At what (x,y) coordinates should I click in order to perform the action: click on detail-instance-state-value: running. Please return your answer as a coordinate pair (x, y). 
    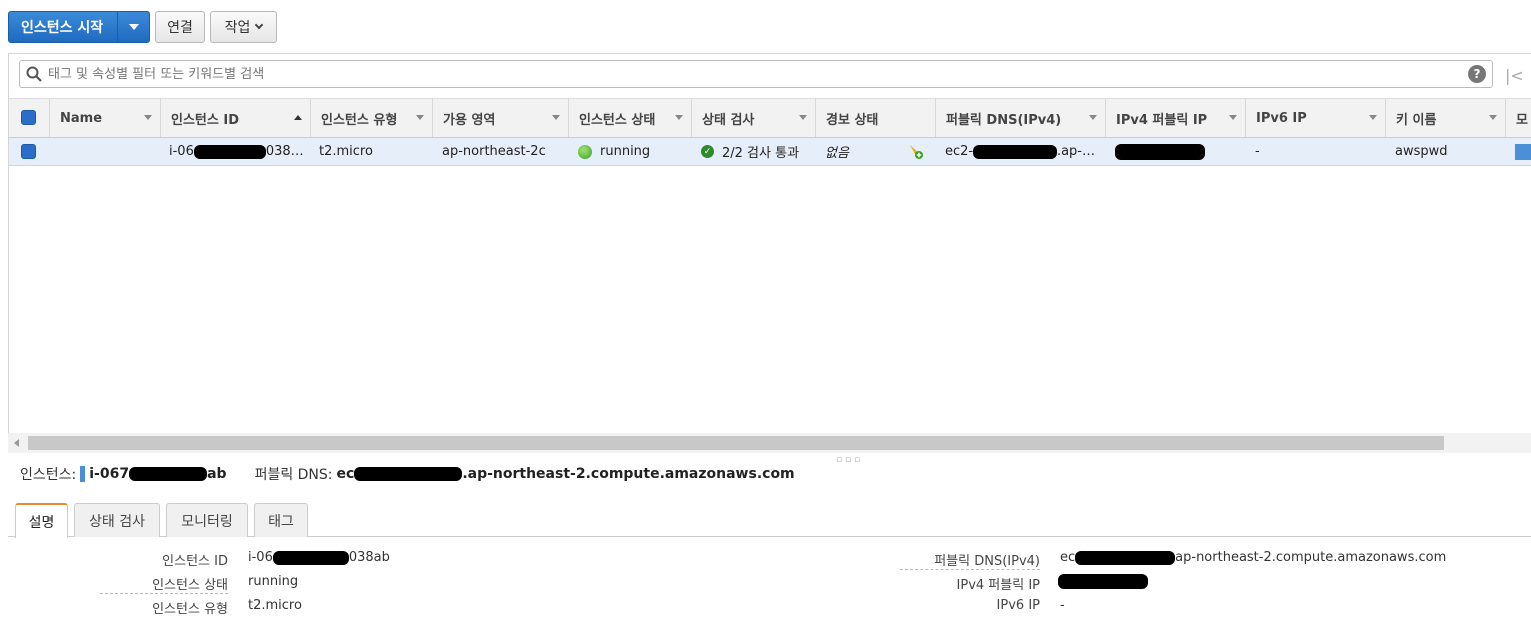
    Looking at the image, I should click on (273, 581).